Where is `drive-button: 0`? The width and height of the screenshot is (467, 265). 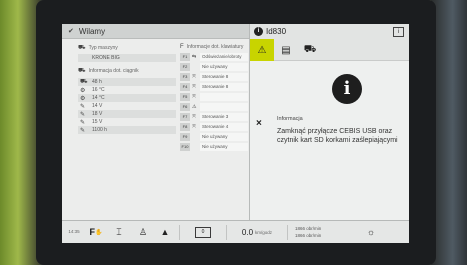 drive-button: 0 is located at coordinates (203, 232).